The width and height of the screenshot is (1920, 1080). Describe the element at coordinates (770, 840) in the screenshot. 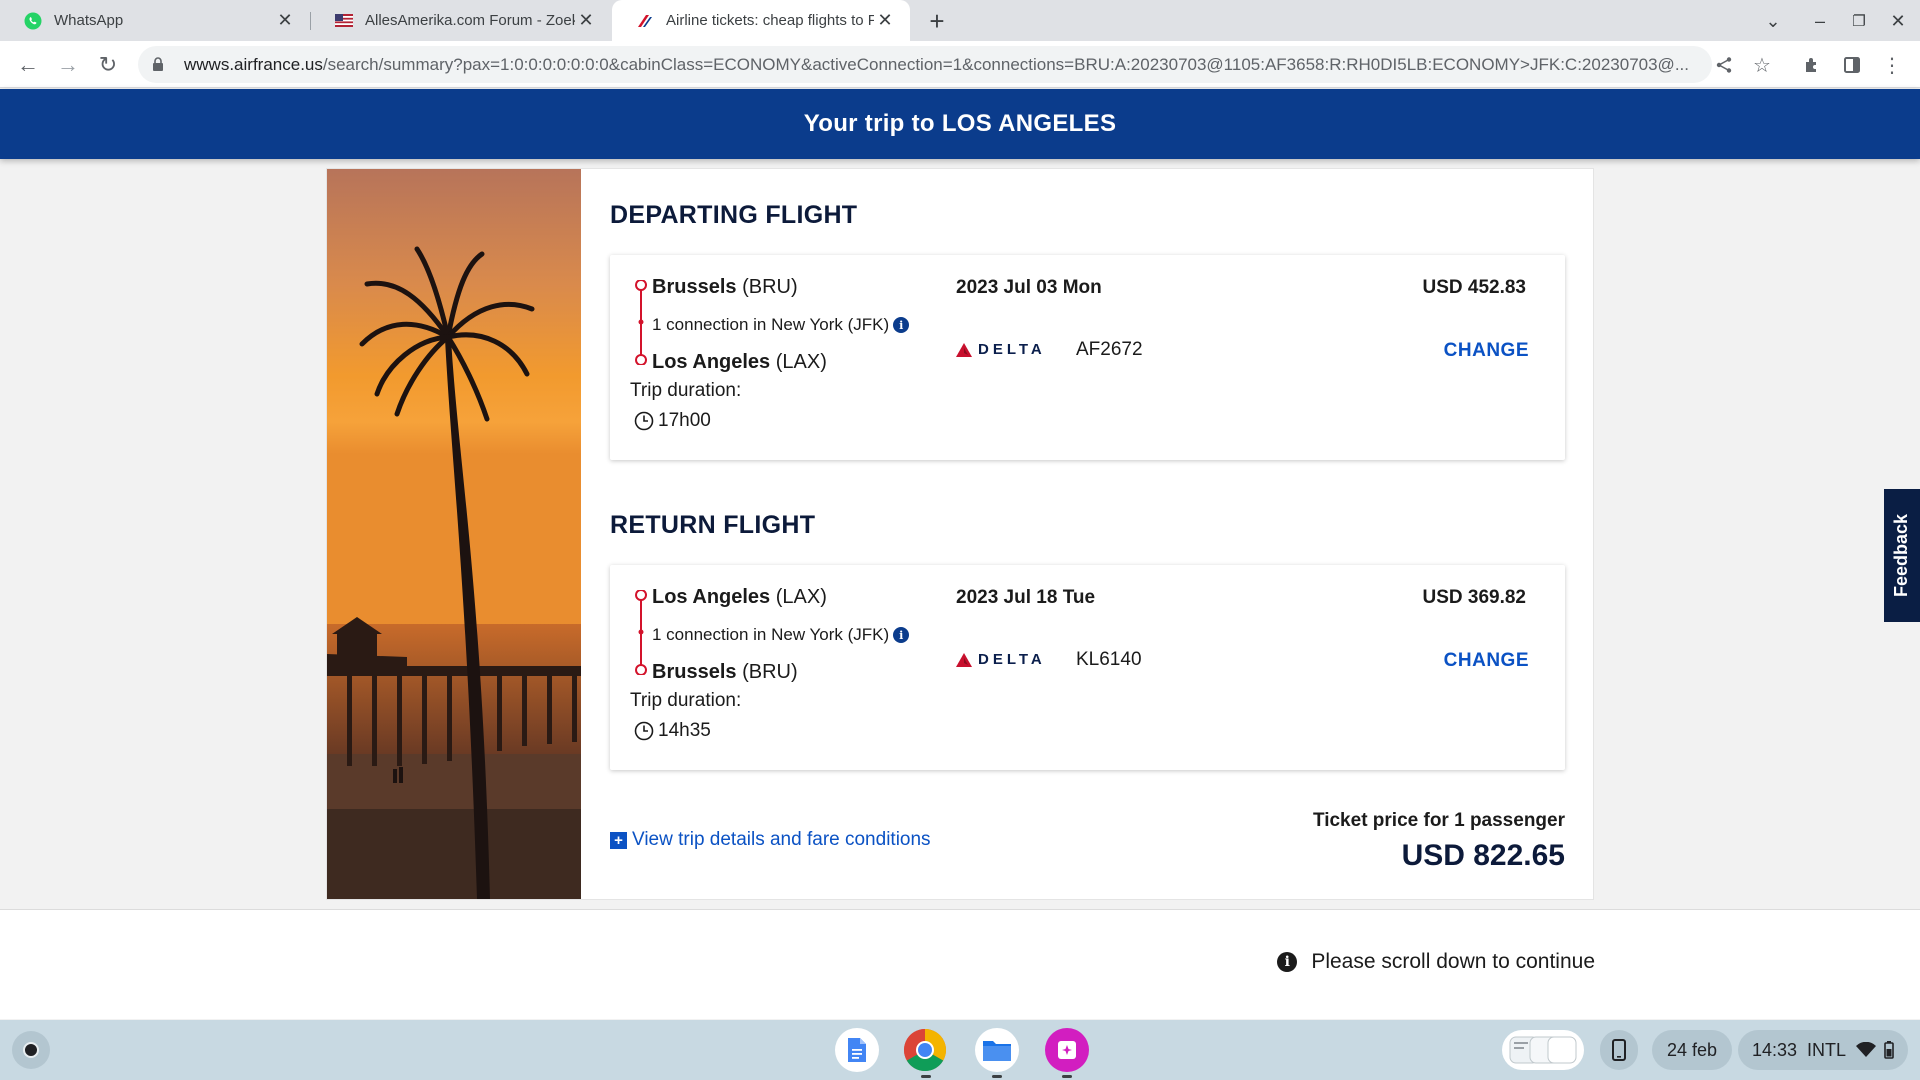

I see `view-trip-details-link: + View trip details and fare conditions` at that location.